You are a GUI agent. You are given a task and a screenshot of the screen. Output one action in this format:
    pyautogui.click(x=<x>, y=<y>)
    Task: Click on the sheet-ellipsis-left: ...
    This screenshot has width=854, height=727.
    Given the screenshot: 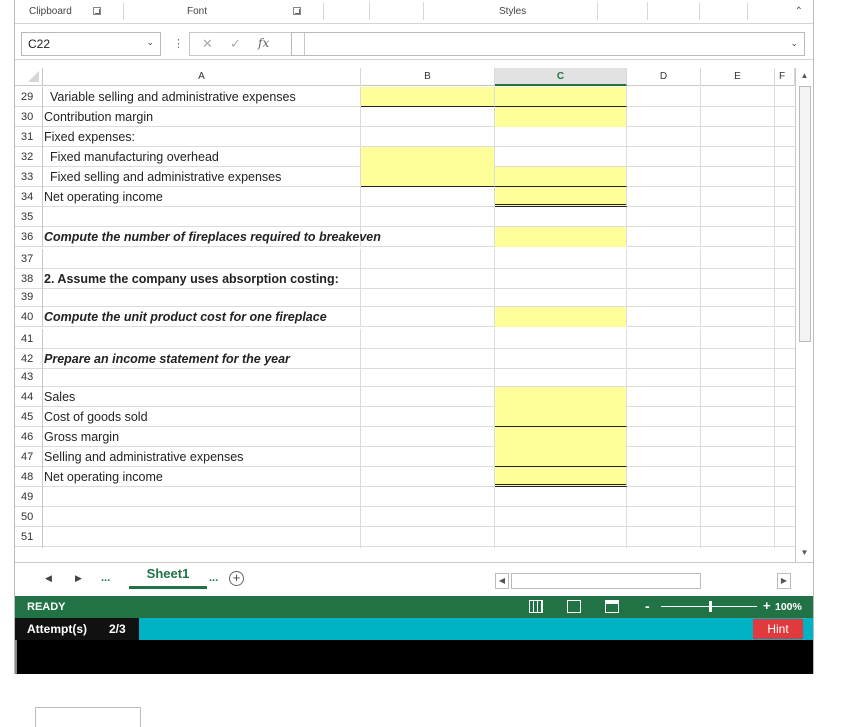 What is the action you would take?
    pyautogui.click(x=105, y=578)
    